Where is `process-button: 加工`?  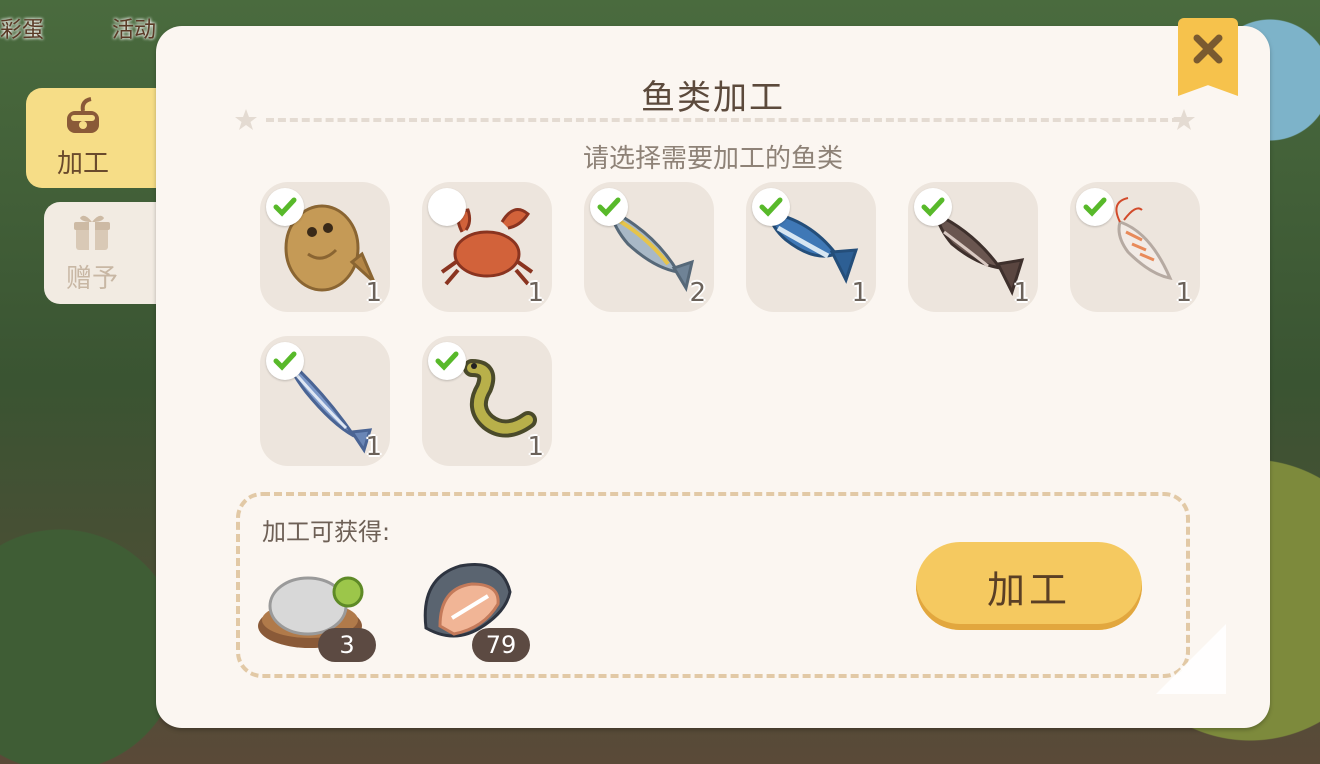 process-button: 加工 is located at coordinates (1029, 586).